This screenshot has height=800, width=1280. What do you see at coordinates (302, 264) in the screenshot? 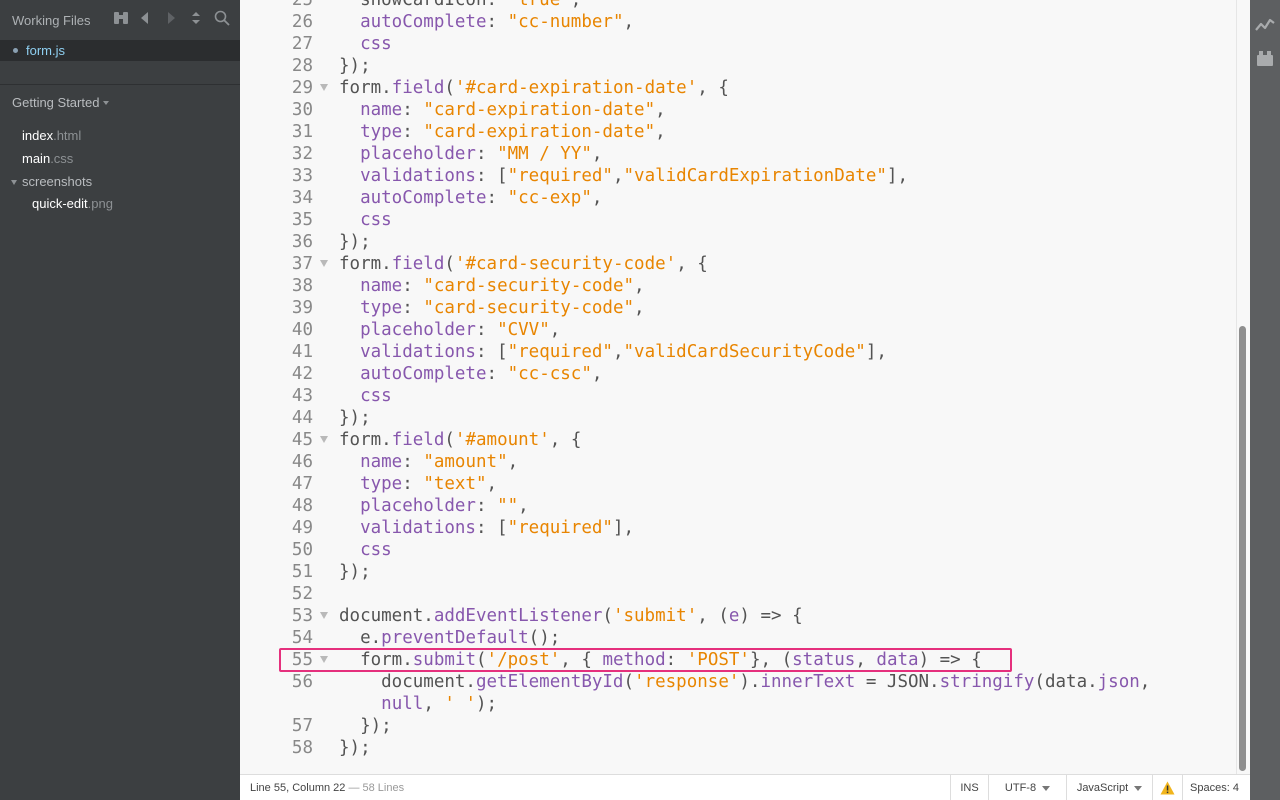
I see `line-number: 37` at bounding box center [302, 264].